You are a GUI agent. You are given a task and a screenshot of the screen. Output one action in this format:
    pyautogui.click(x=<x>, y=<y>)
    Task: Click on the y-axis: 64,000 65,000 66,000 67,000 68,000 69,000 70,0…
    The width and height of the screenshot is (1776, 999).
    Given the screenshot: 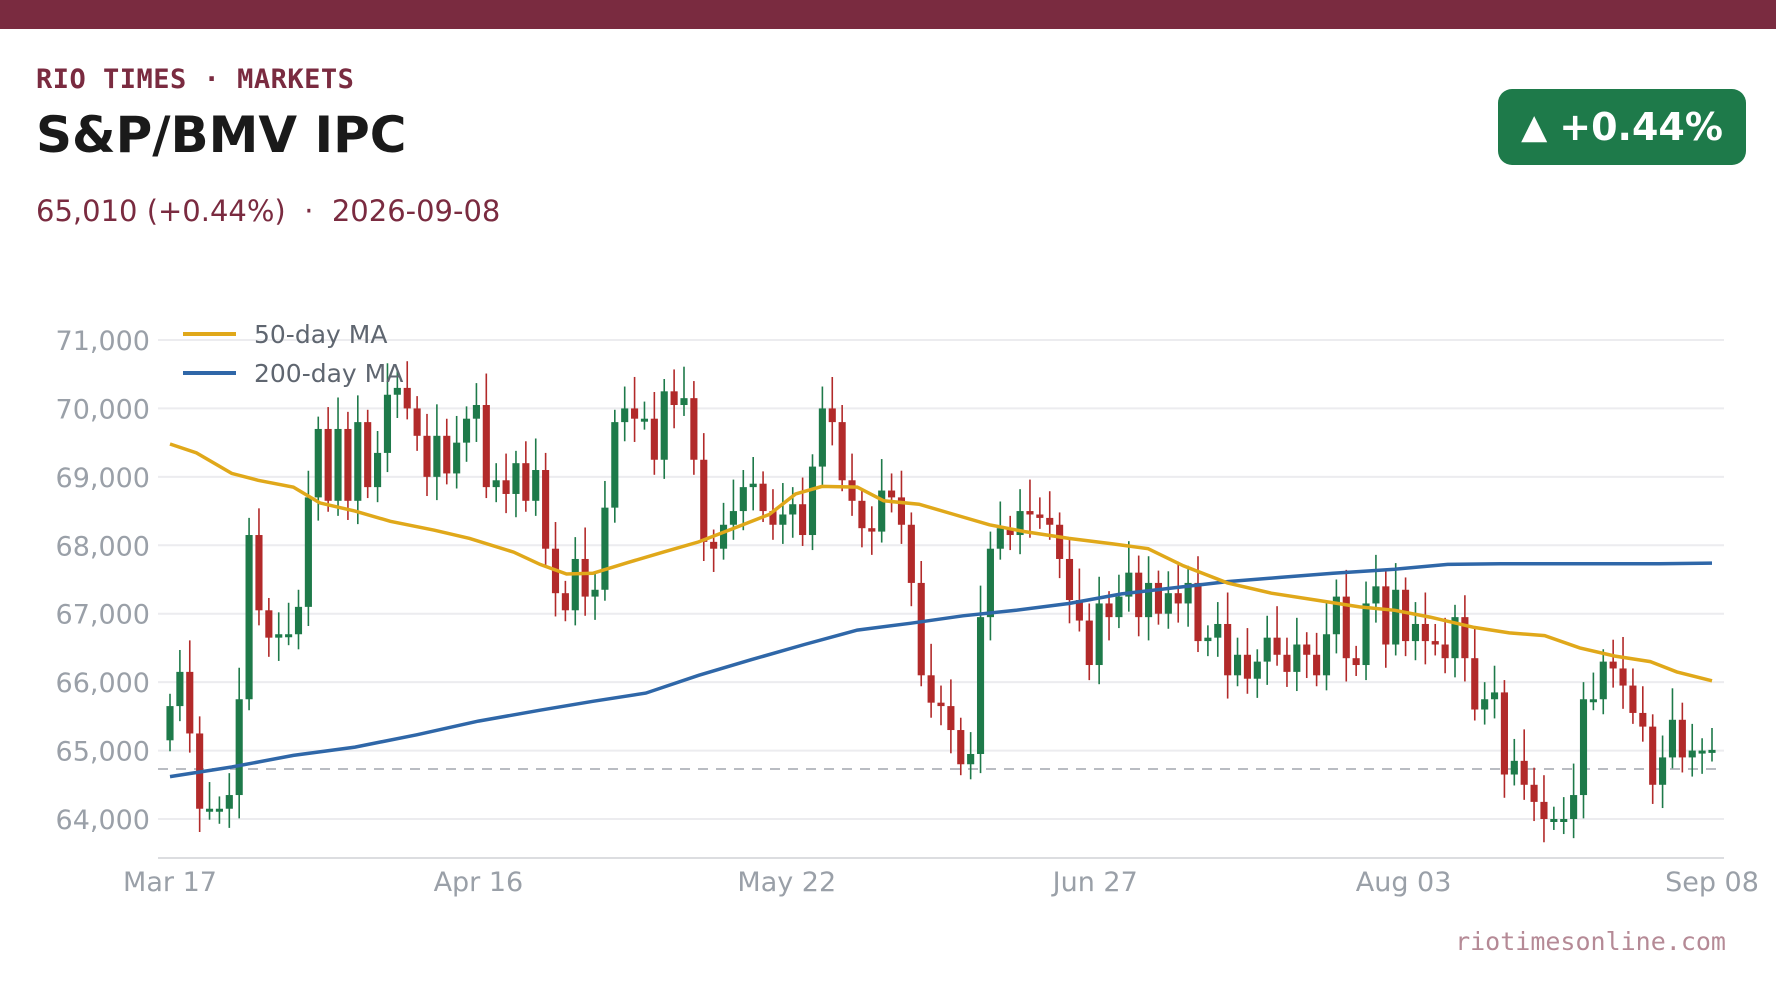 What is the action you would take?
    pyautogui.click(x=103, y=581)
    